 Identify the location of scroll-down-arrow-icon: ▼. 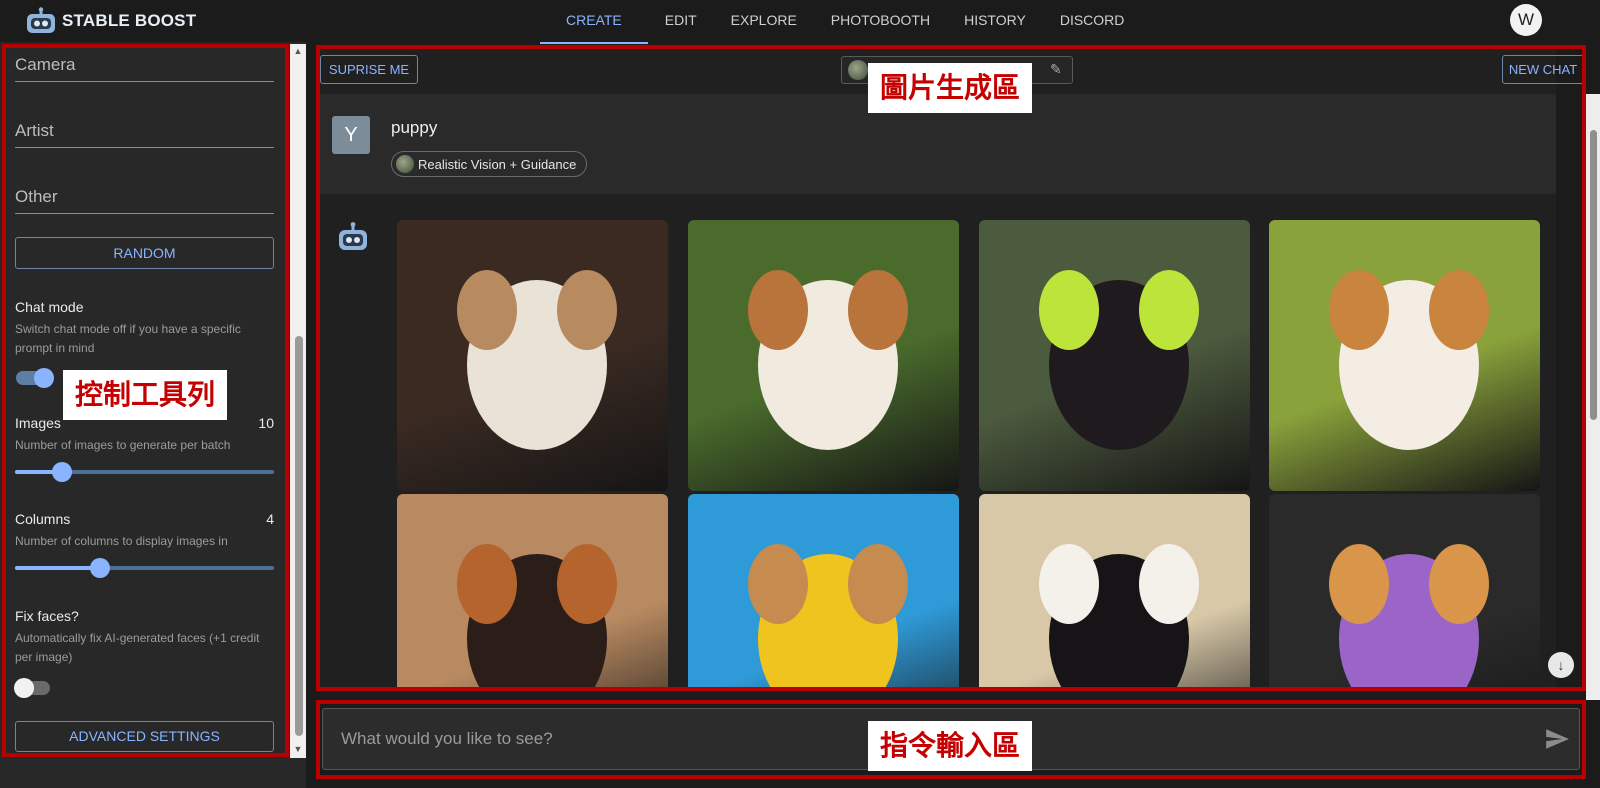
(298, 749).